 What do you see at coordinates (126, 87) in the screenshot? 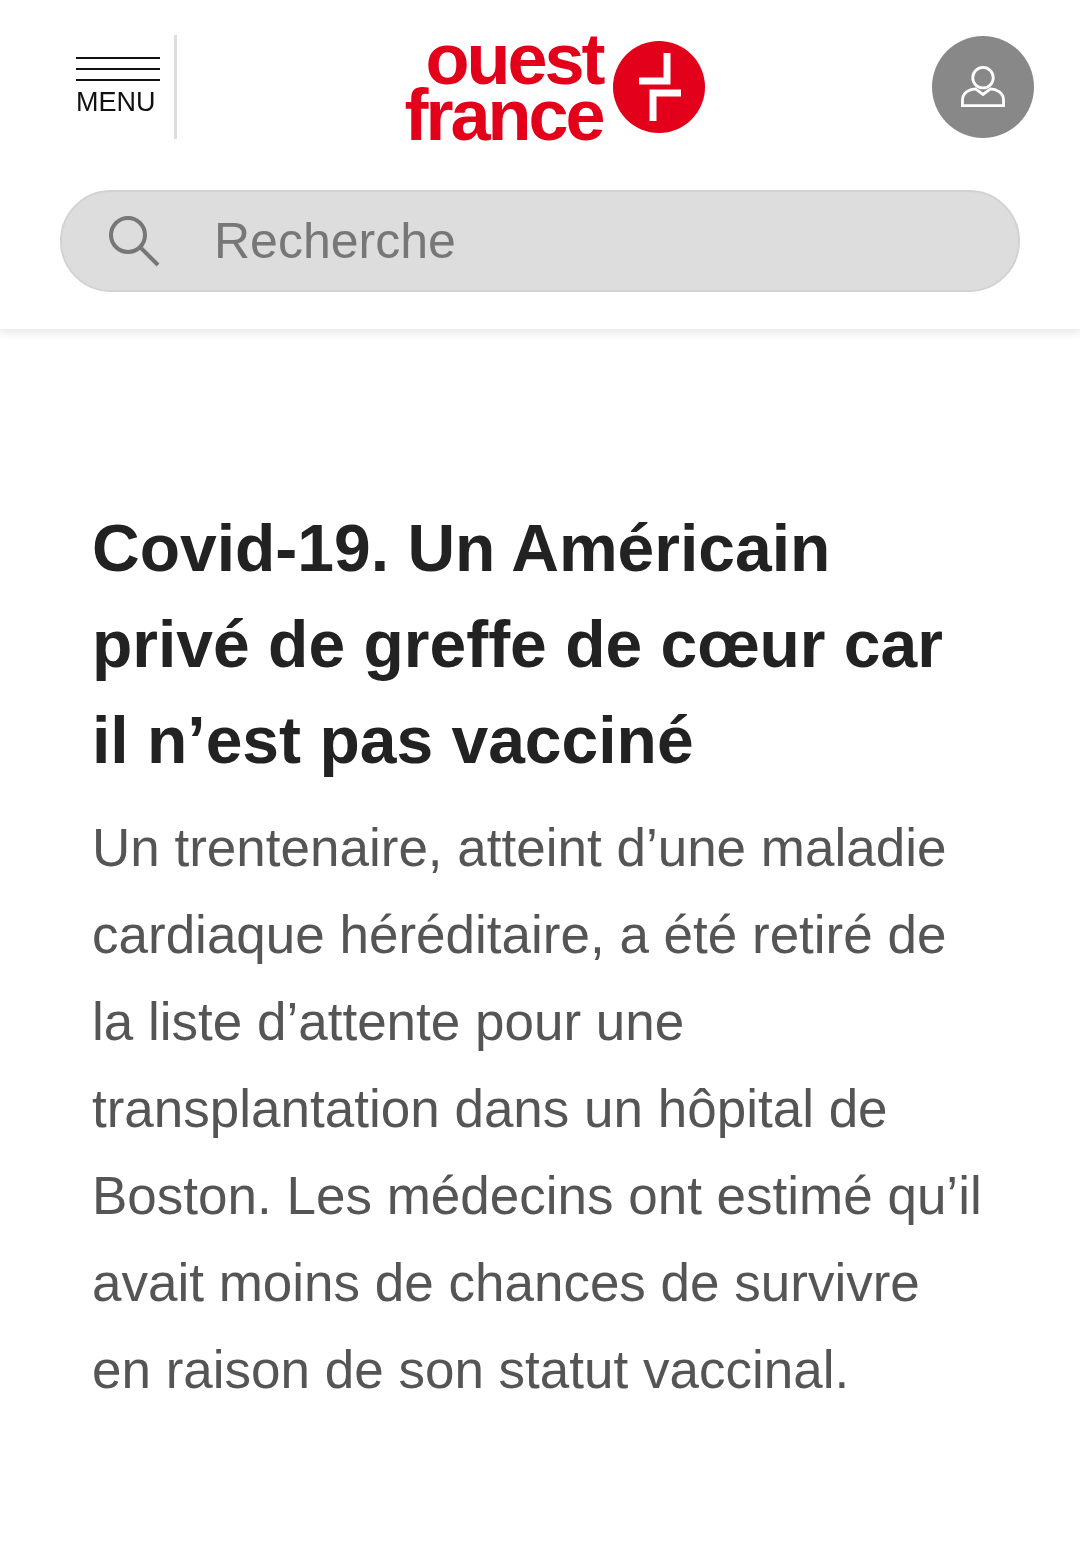
I see `menu-button: MENU` at bounding box center [126, 87].